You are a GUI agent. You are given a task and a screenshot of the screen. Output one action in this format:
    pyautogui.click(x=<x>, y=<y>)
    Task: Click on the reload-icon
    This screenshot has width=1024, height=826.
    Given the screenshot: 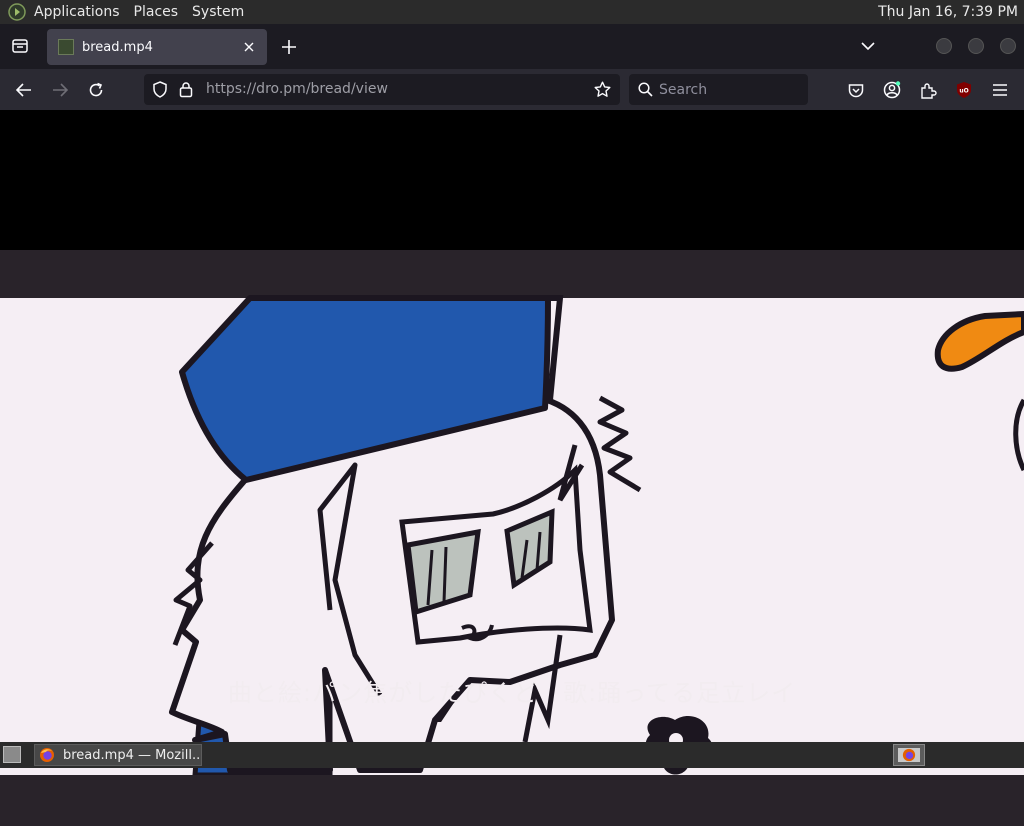 What is the action you would take?
    pyautogui.click(x=96, y=89)
    